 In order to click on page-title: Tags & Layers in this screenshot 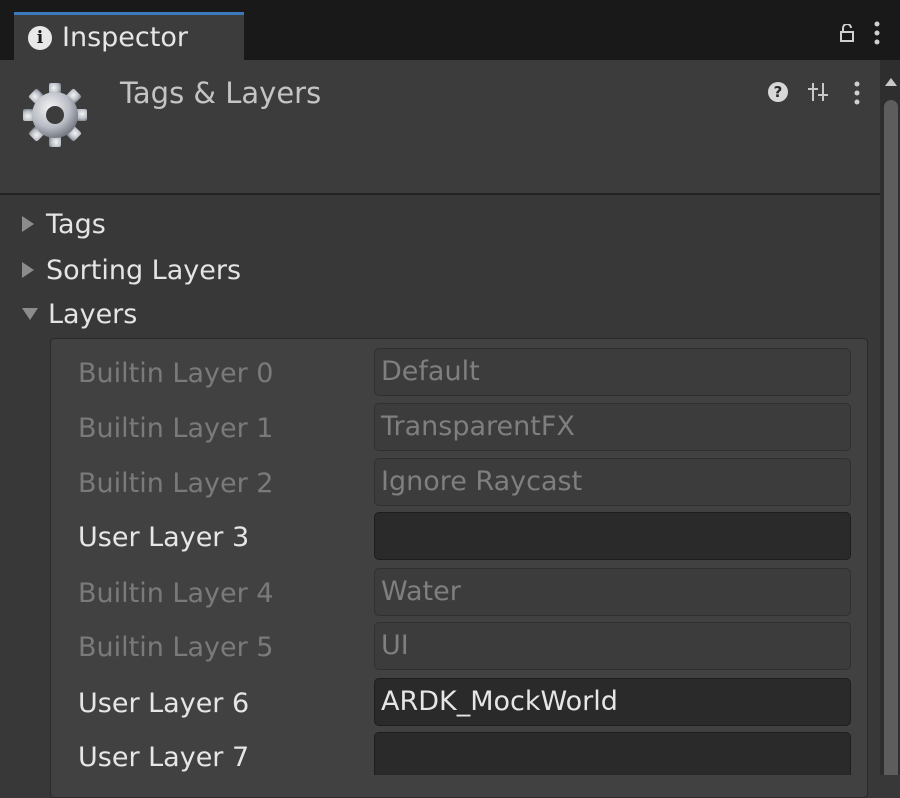, I will do `click(221, 93)`.